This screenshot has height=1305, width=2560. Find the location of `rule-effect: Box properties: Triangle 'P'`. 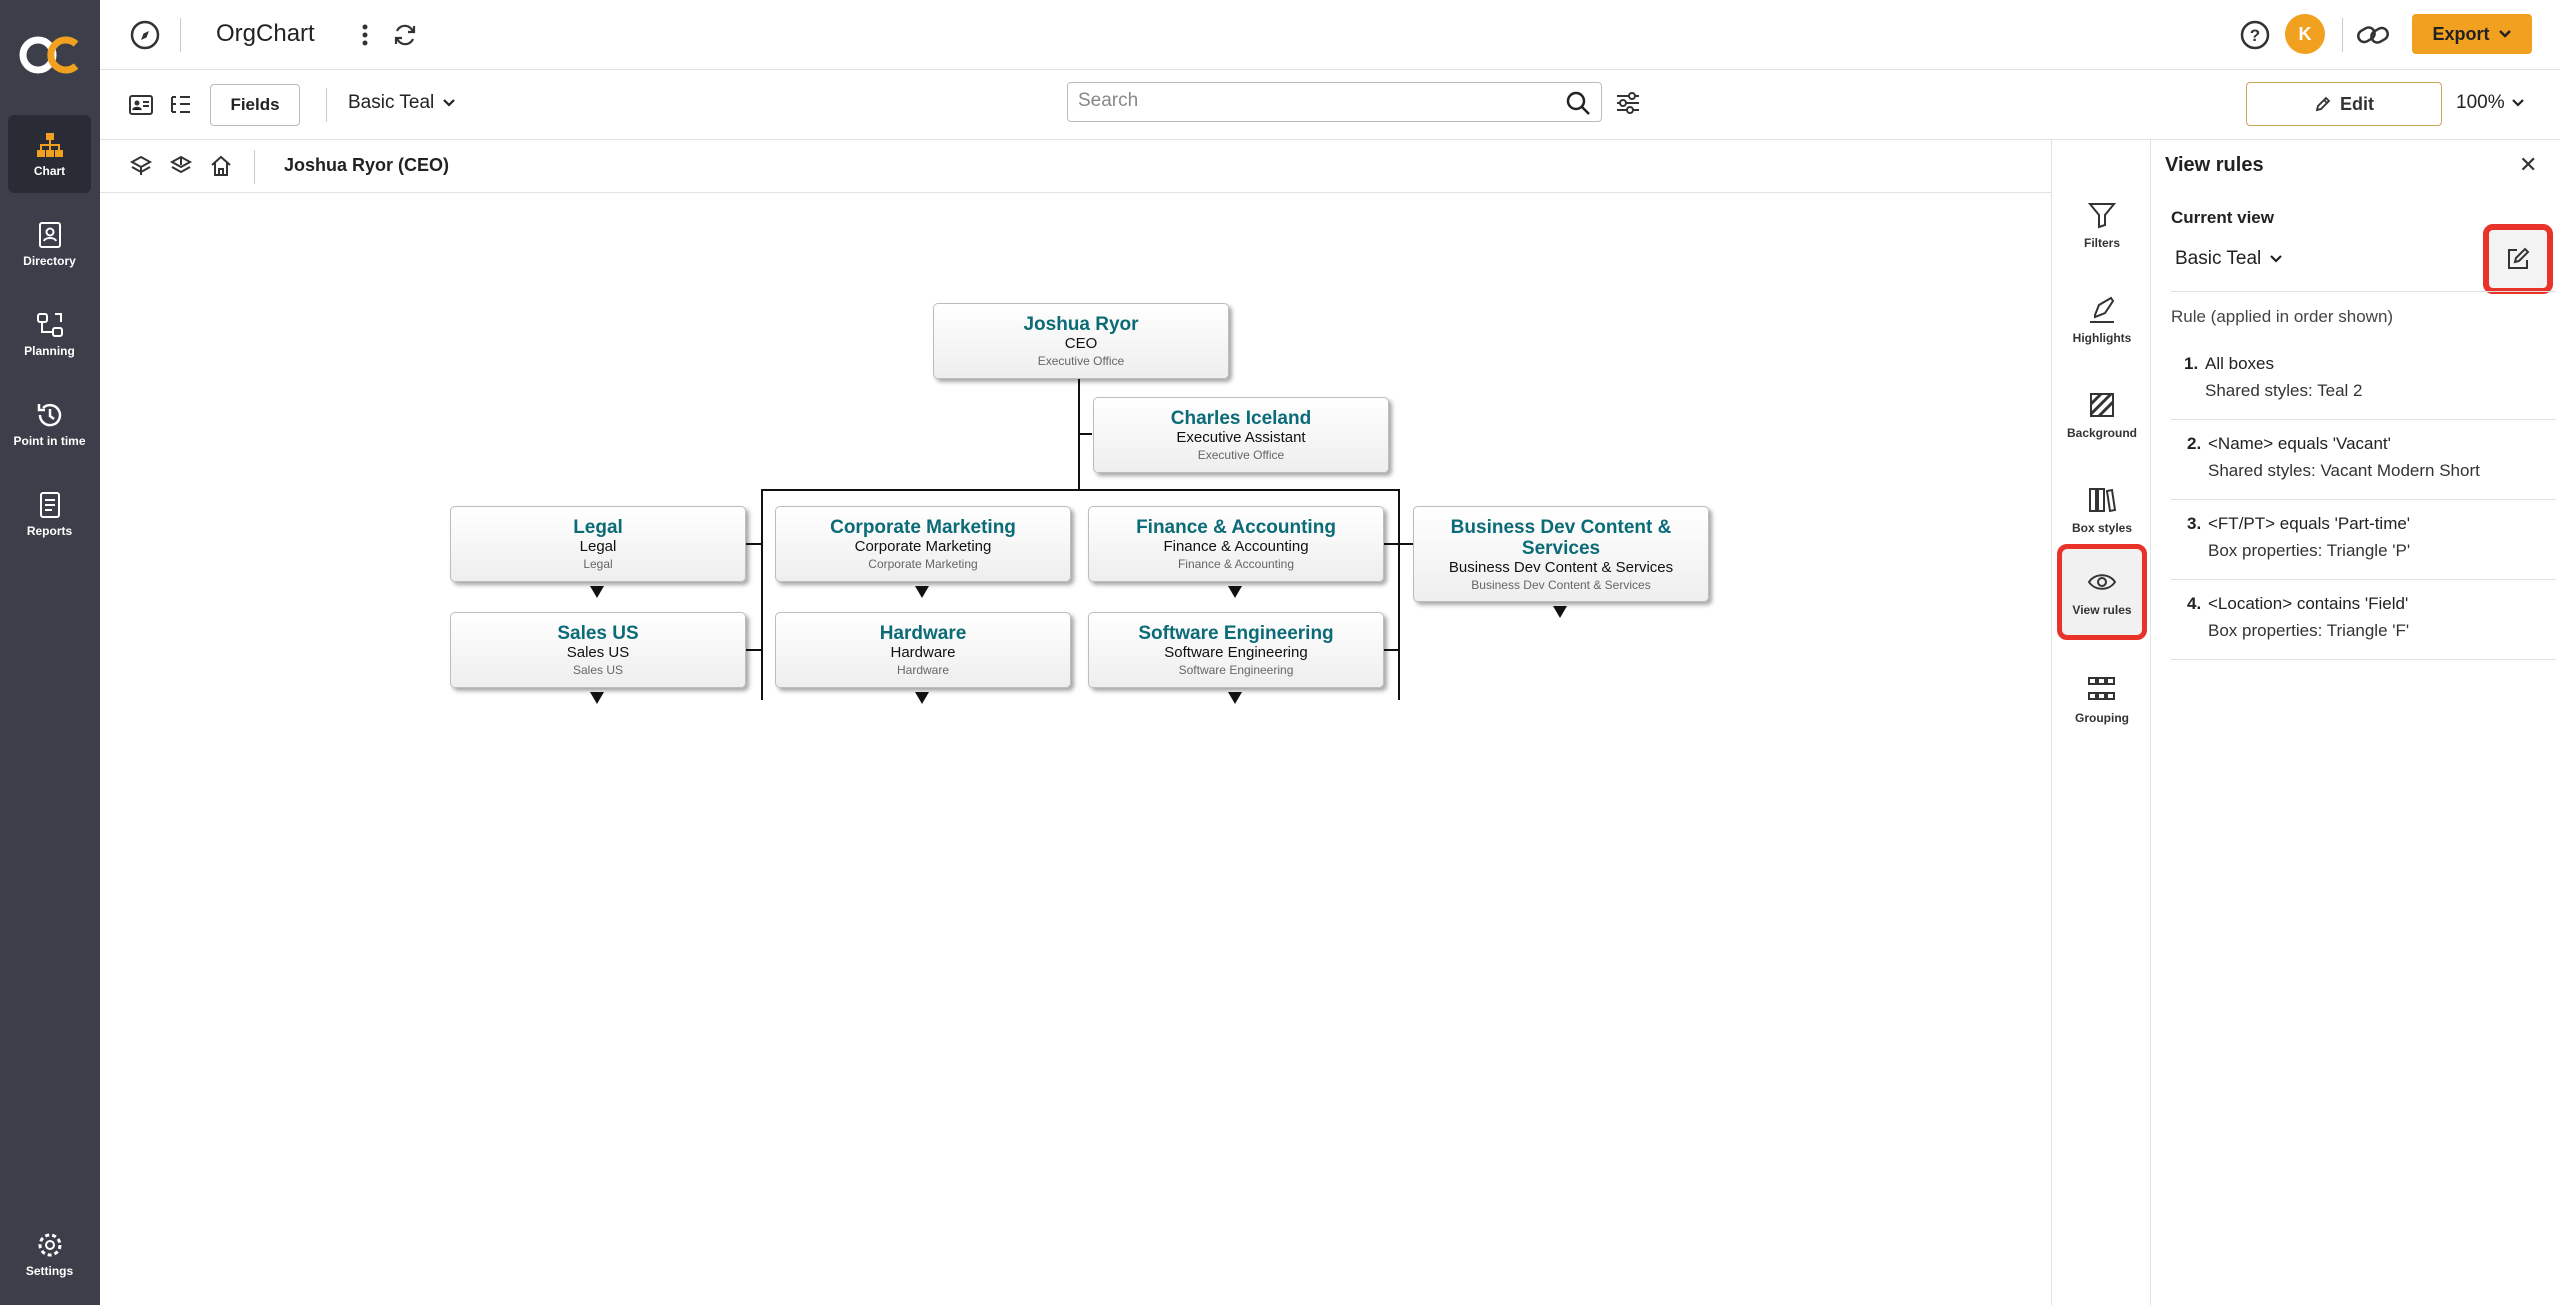

rule-effect: Box properties: Triangle 'P' is located at coordinates (2309, 550).